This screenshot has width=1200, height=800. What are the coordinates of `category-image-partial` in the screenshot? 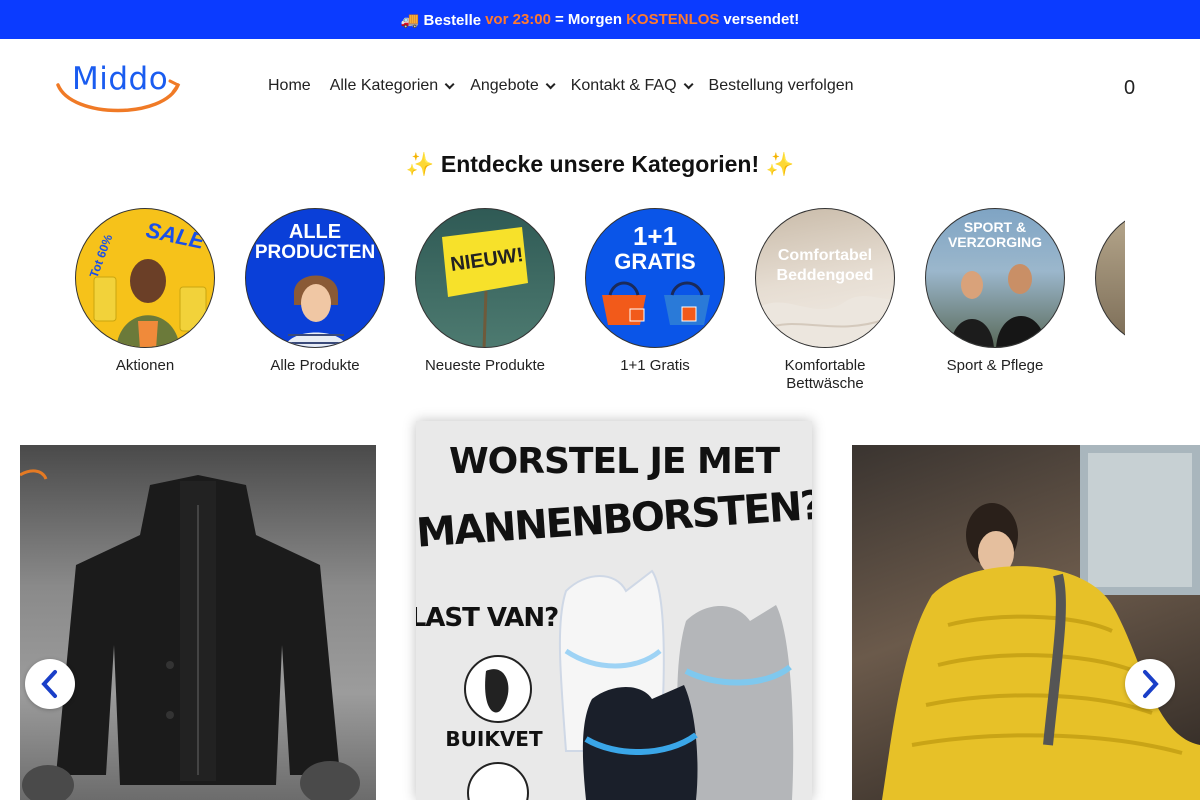 It's located at (1110, 278).